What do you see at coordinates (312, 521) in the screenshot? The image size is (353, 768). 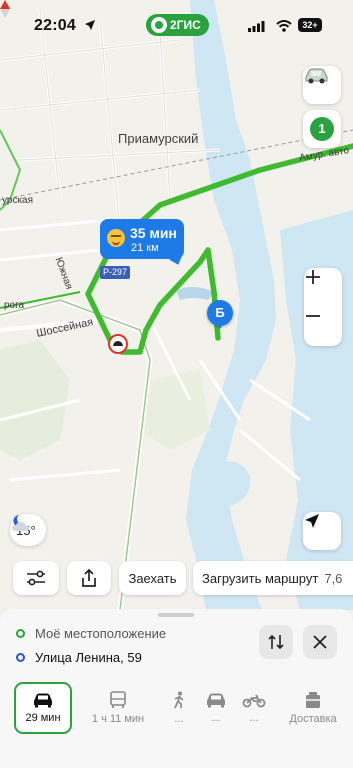 I see `navigation-arrow-icon` at bounding box center [312, 521].